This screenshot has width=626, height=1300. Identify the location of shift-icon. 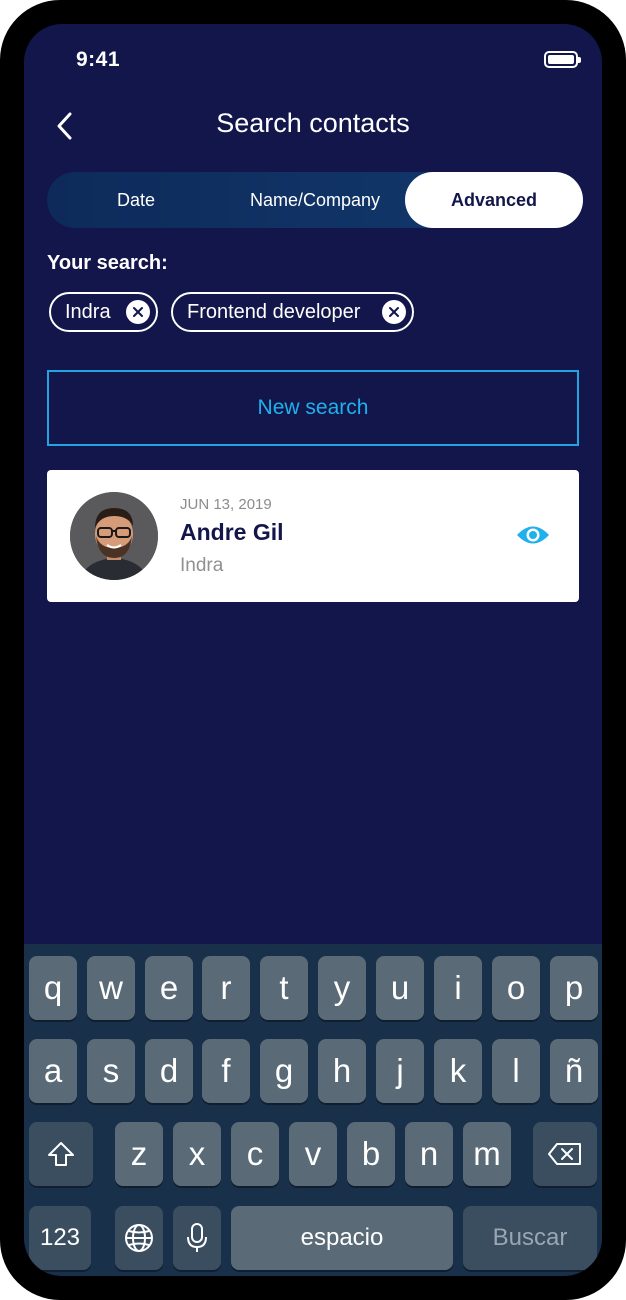
(61, 1154).